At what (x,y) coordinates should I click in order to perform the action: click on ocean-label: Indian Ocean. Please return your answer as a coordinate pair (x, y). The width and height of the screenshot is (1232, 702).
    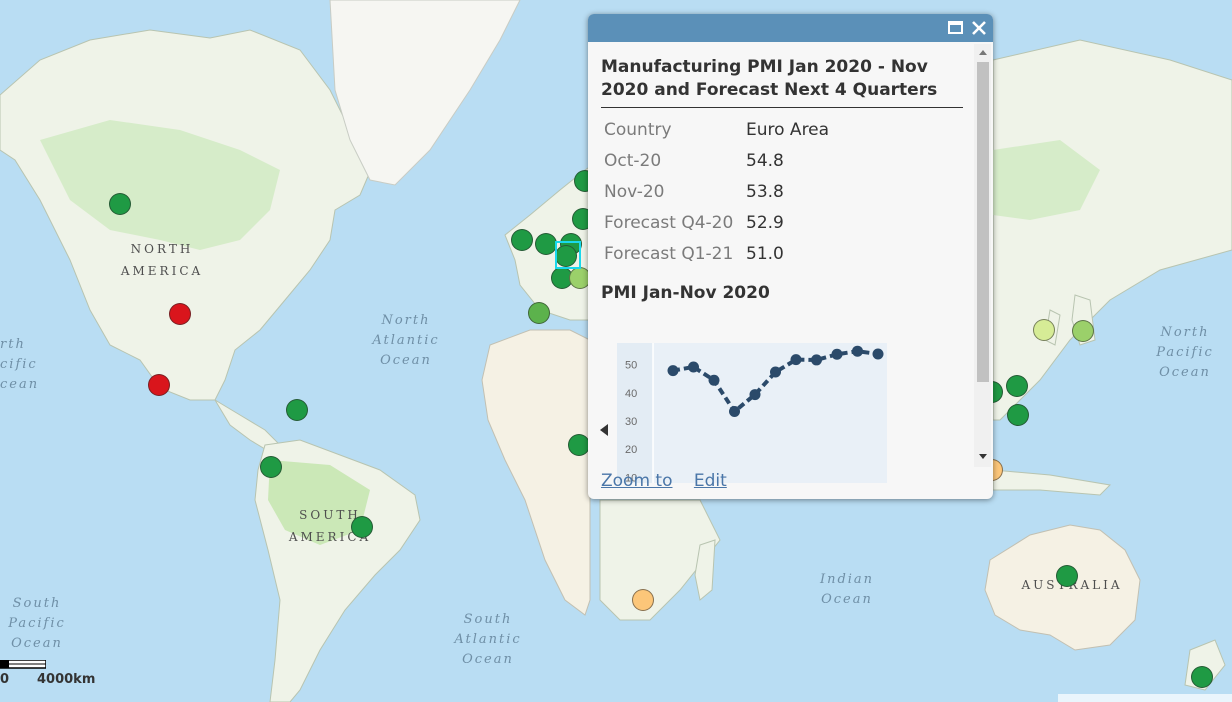
    Looking at the image, I should click on (847, 590).